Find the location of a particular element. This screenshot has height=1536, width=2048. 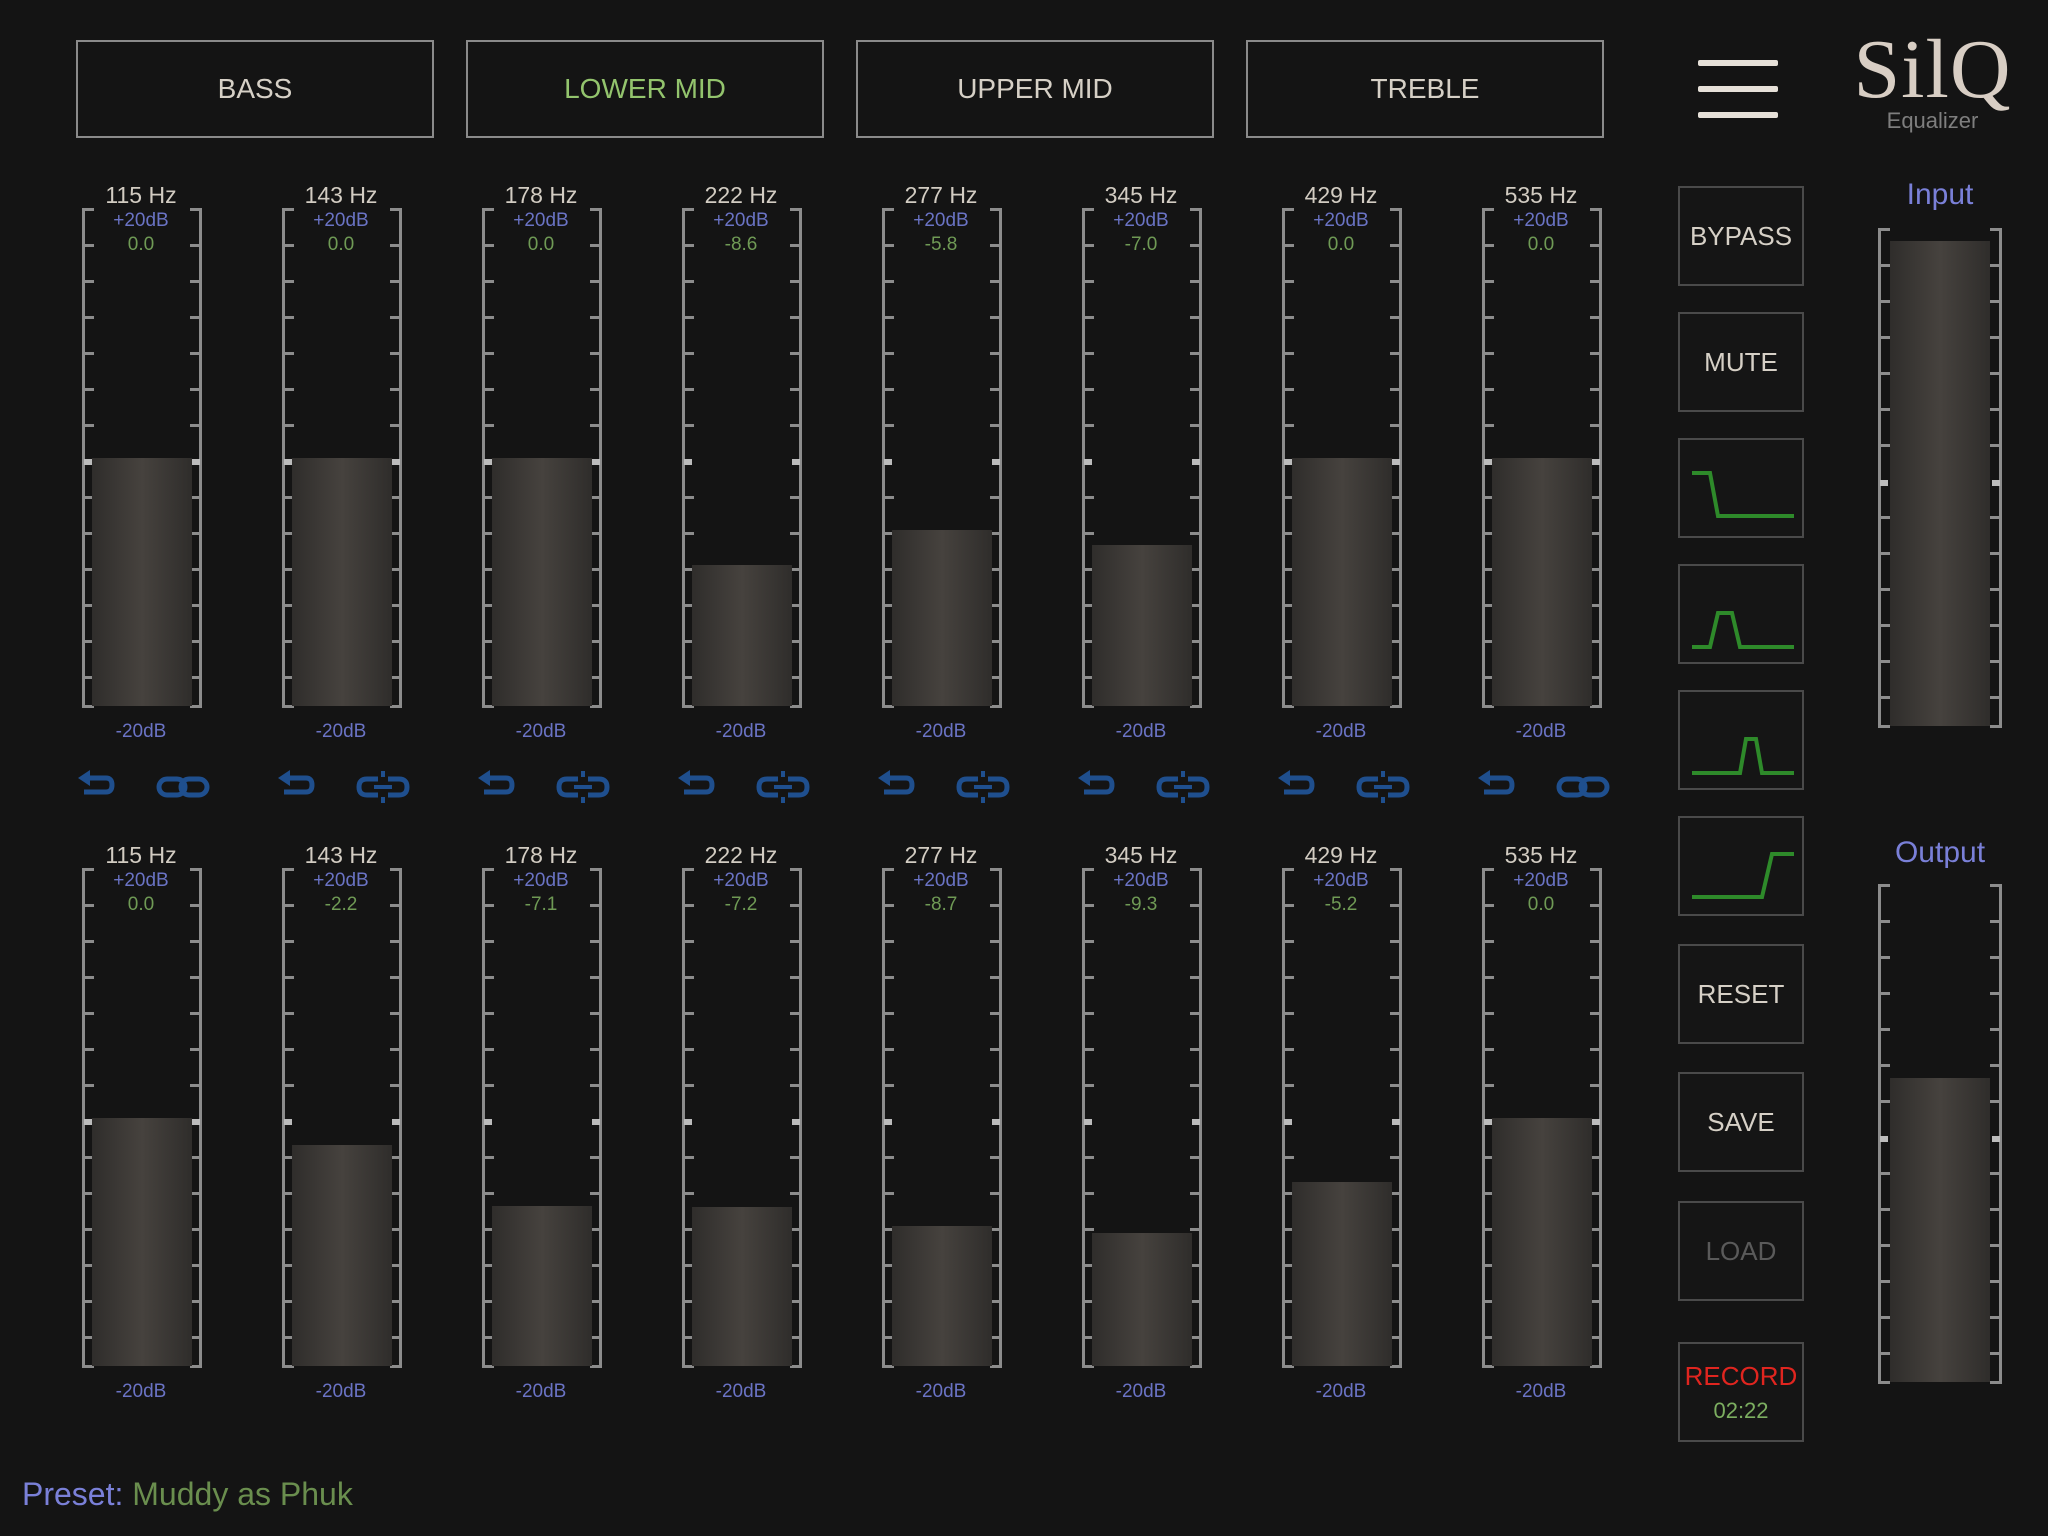

record-label: RECORD is located at coordinates (1741, 1375).